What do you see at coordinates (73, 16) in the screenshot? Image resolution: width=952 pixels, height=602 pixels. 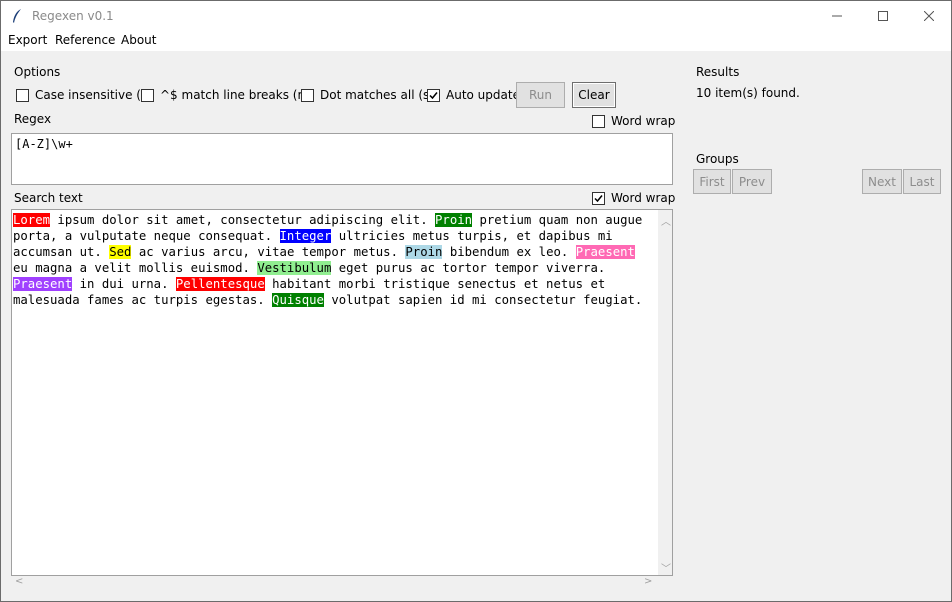 I see `window-title: Regexen v0.1` at bounding box center [73, 16].